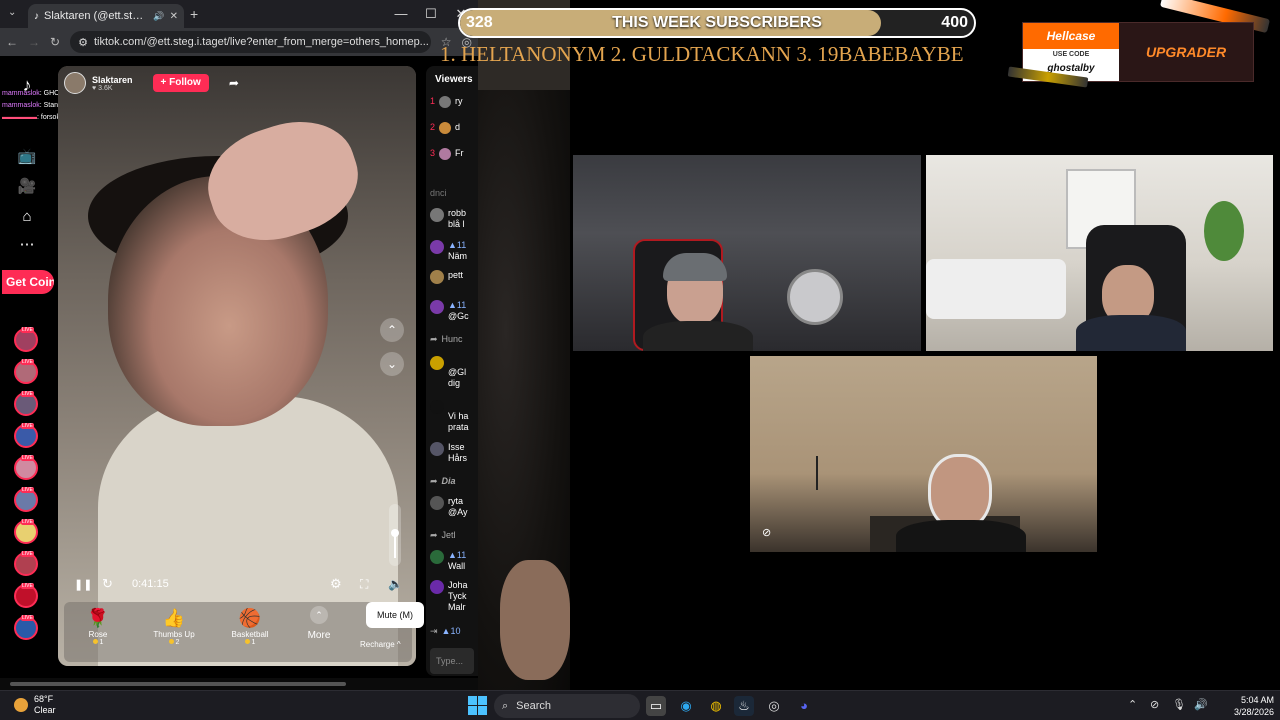 Image resolution: width=1280 pixels, height=720 pixels. I want to click on recharge-button: Recharge ^, so click(380, 644).